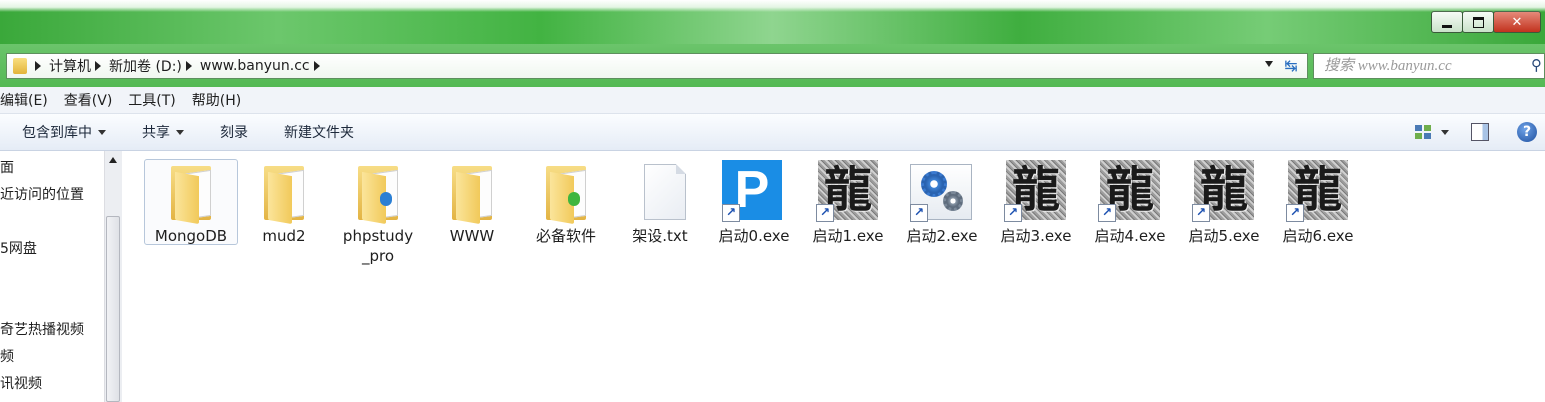 The width and height of the screenshot is (1545, 402). What do you see at coordinates (216, 100) in the screenshot?
I see `menu-help: 帮助(H)` at bounding box center [216, 100].